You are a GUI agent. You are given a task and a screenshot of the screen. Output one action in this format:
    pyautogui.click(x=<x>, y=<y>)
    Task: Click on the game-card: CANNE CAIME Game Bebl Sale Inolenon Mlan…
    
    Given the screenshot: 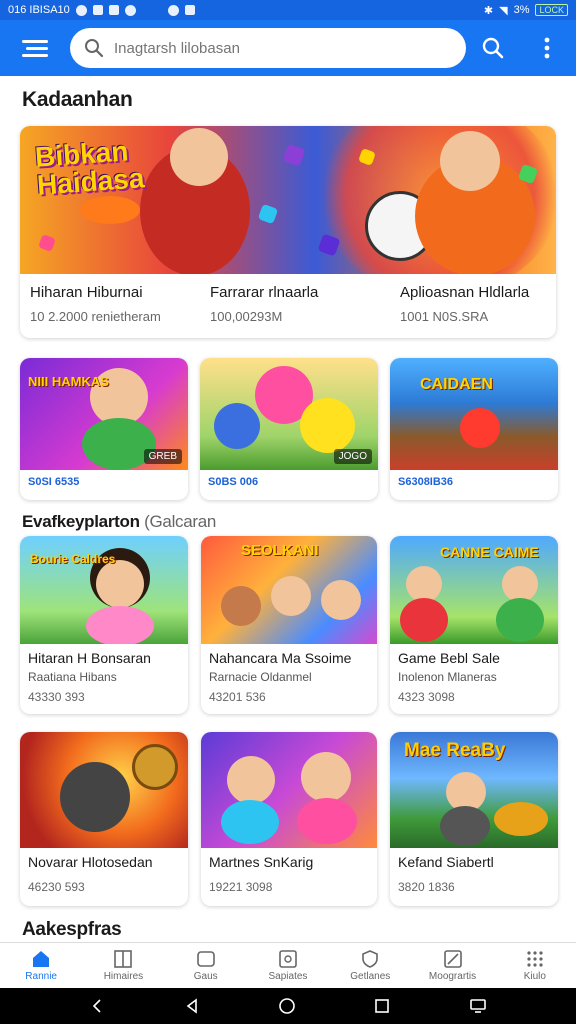 What is the action you would take?
    pyautogui.click(x=474, y=625)
    